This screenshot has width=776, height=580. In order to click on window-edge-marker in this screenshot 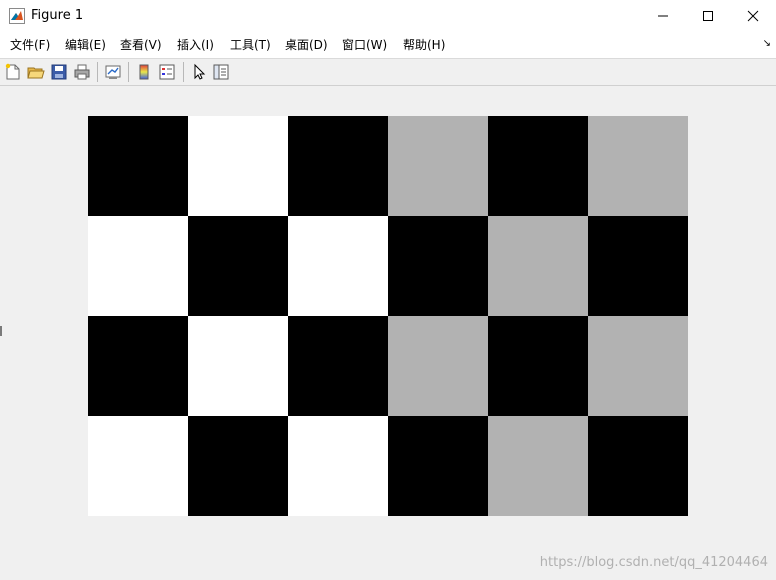, I will do `click(1, 331)`.